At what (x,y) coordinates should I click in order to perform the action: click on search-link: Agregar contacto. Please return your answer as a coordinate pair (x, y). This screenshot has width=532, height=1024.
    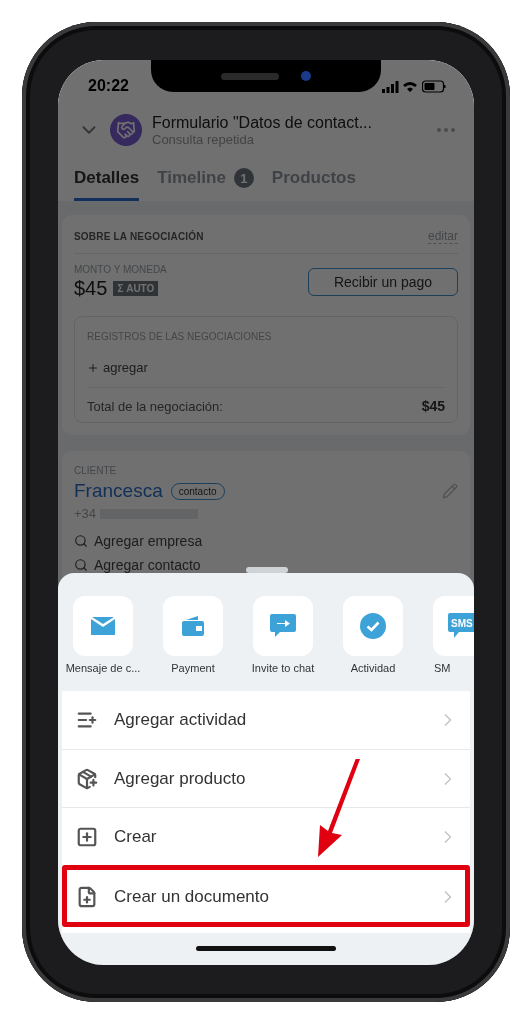
    Looking at the image, I should click on (137, 565).